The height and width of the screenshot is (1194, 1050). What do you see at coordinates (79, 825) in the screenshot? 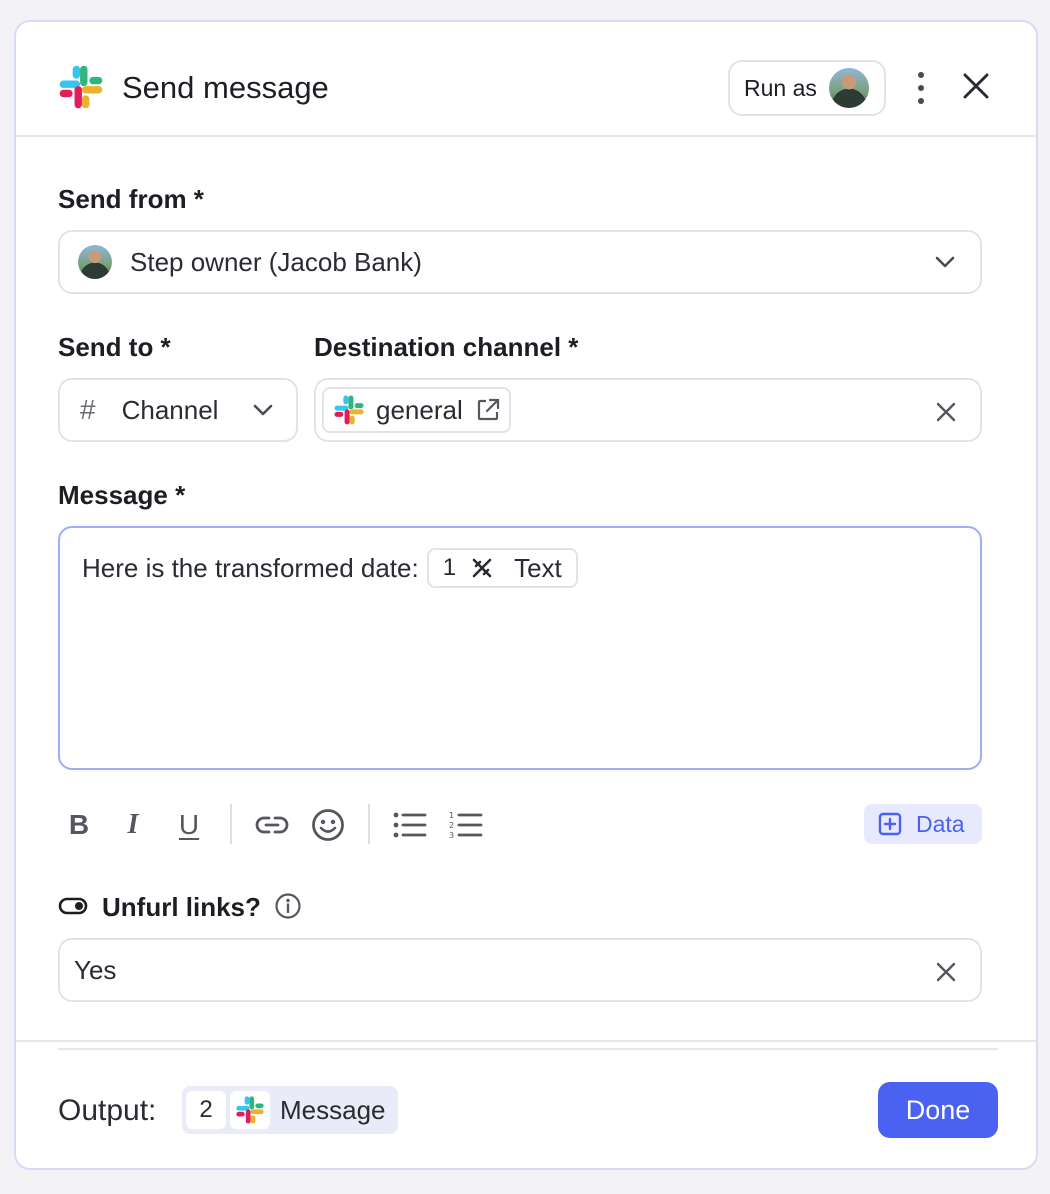
I see `bold-button: B` at bounding box center [79, 825].